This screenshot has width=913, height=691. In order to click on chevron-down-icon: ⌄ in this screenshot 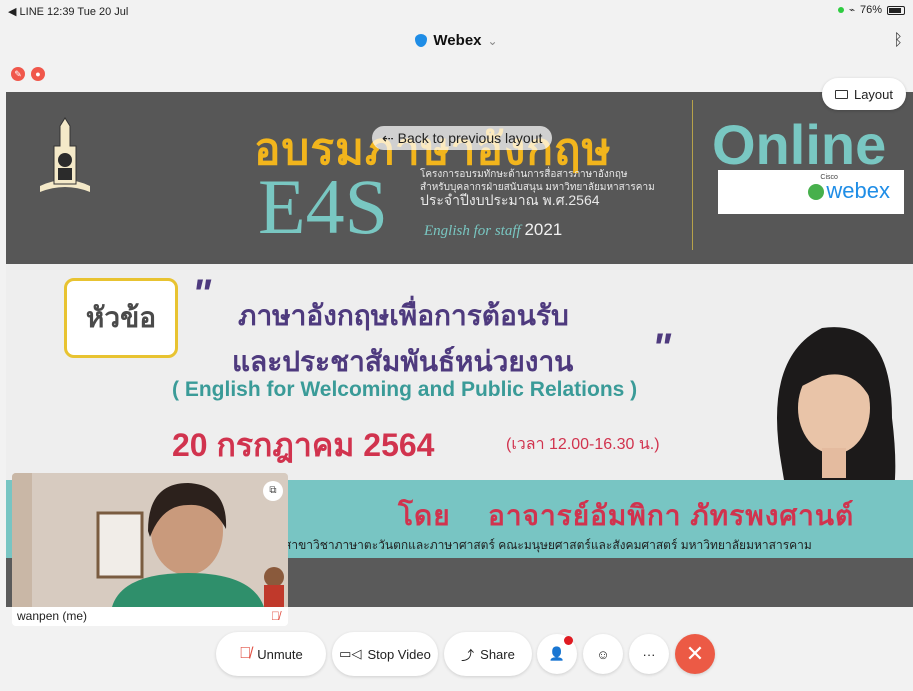, I will do `click(492, 40)`.